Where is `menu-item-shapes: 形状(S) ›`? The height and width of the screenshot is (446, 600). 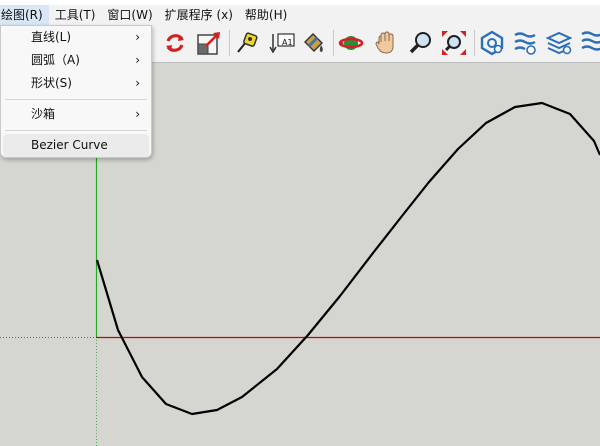 menu-item-shapes: 形状(S) › is located at coordinates (76, 83).